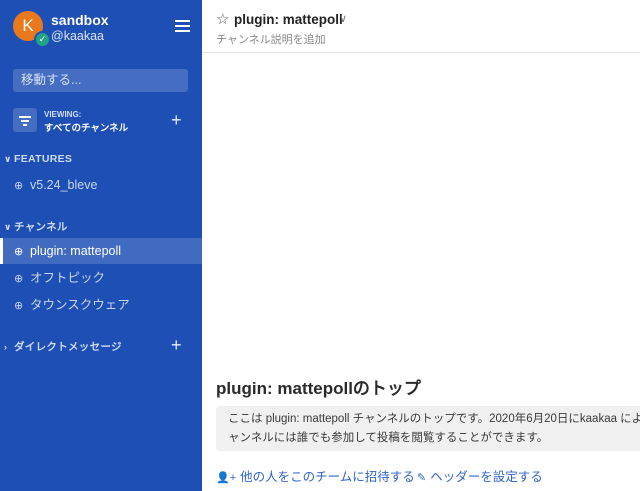 The width and height of the screenshot is (640, 491). I want to click on category-direct-messages: › ダイレクトメッセージ, so click(63, 346).